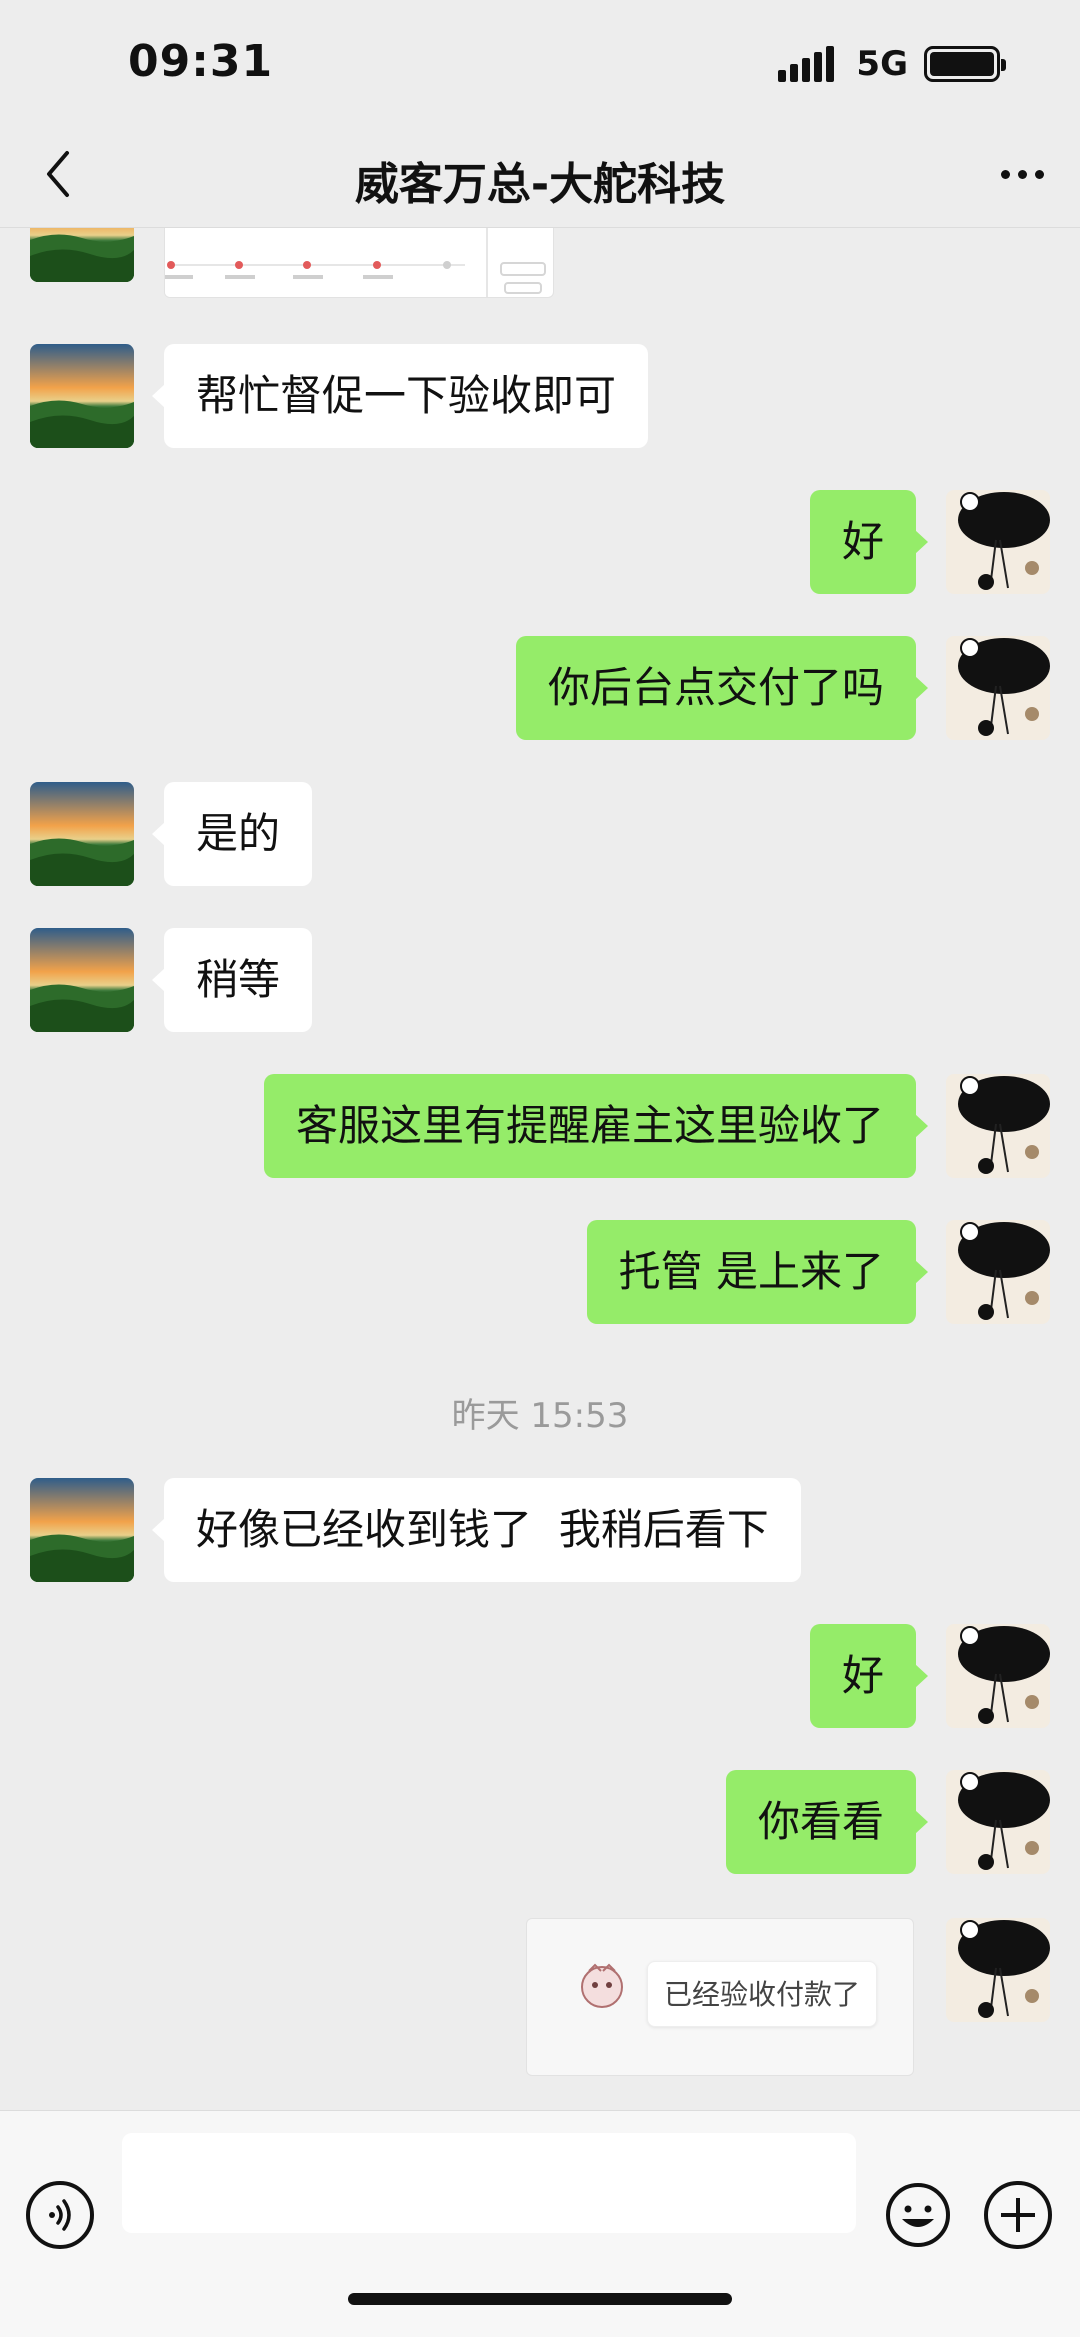  What do you see at coordinates (540, 184) in the screenshot?
I see `chat-title: 威客万总-大舵科技` at bounding box center [540, 184].